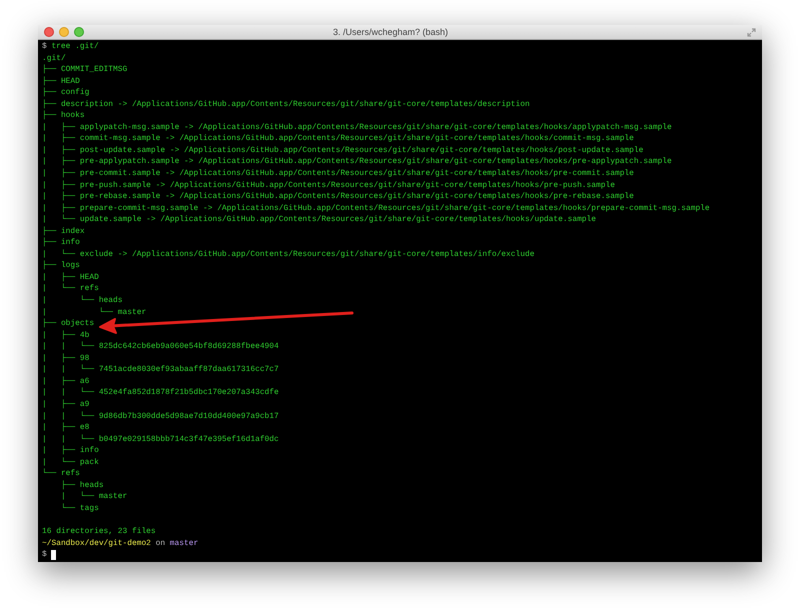  I want to click on minimize-button, so click(64, 32).